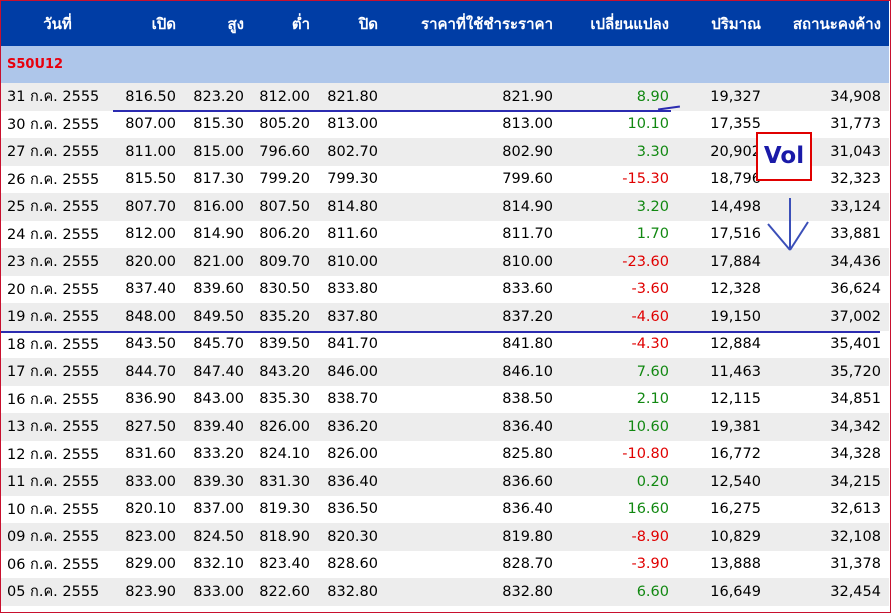 Image resolution: width=891 pixels, height=613 pixels. Describe the element at coordinates (285, 344) in the screenshot. I see `cell-low: 839.50` at that location.